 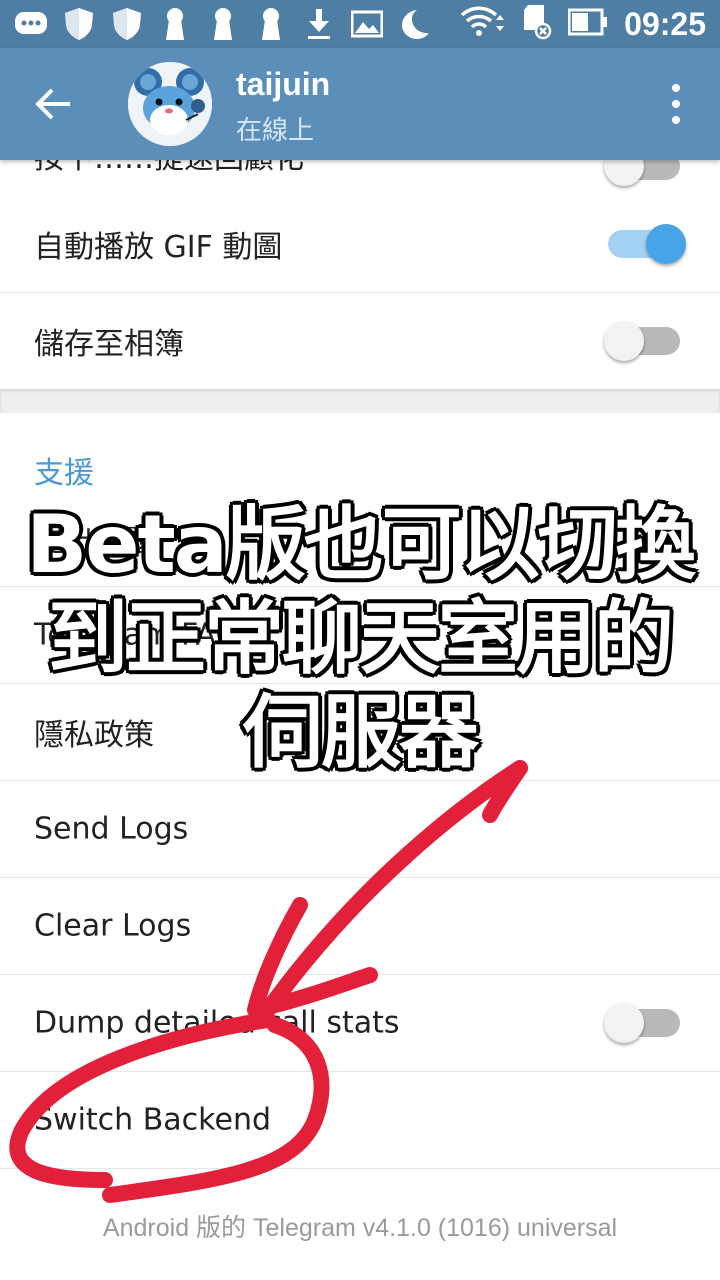 What do you see at coordinates (111, 829) in the screenshot?
I see `settings-row-label: Send Logs` at bounding box center [111, 829].